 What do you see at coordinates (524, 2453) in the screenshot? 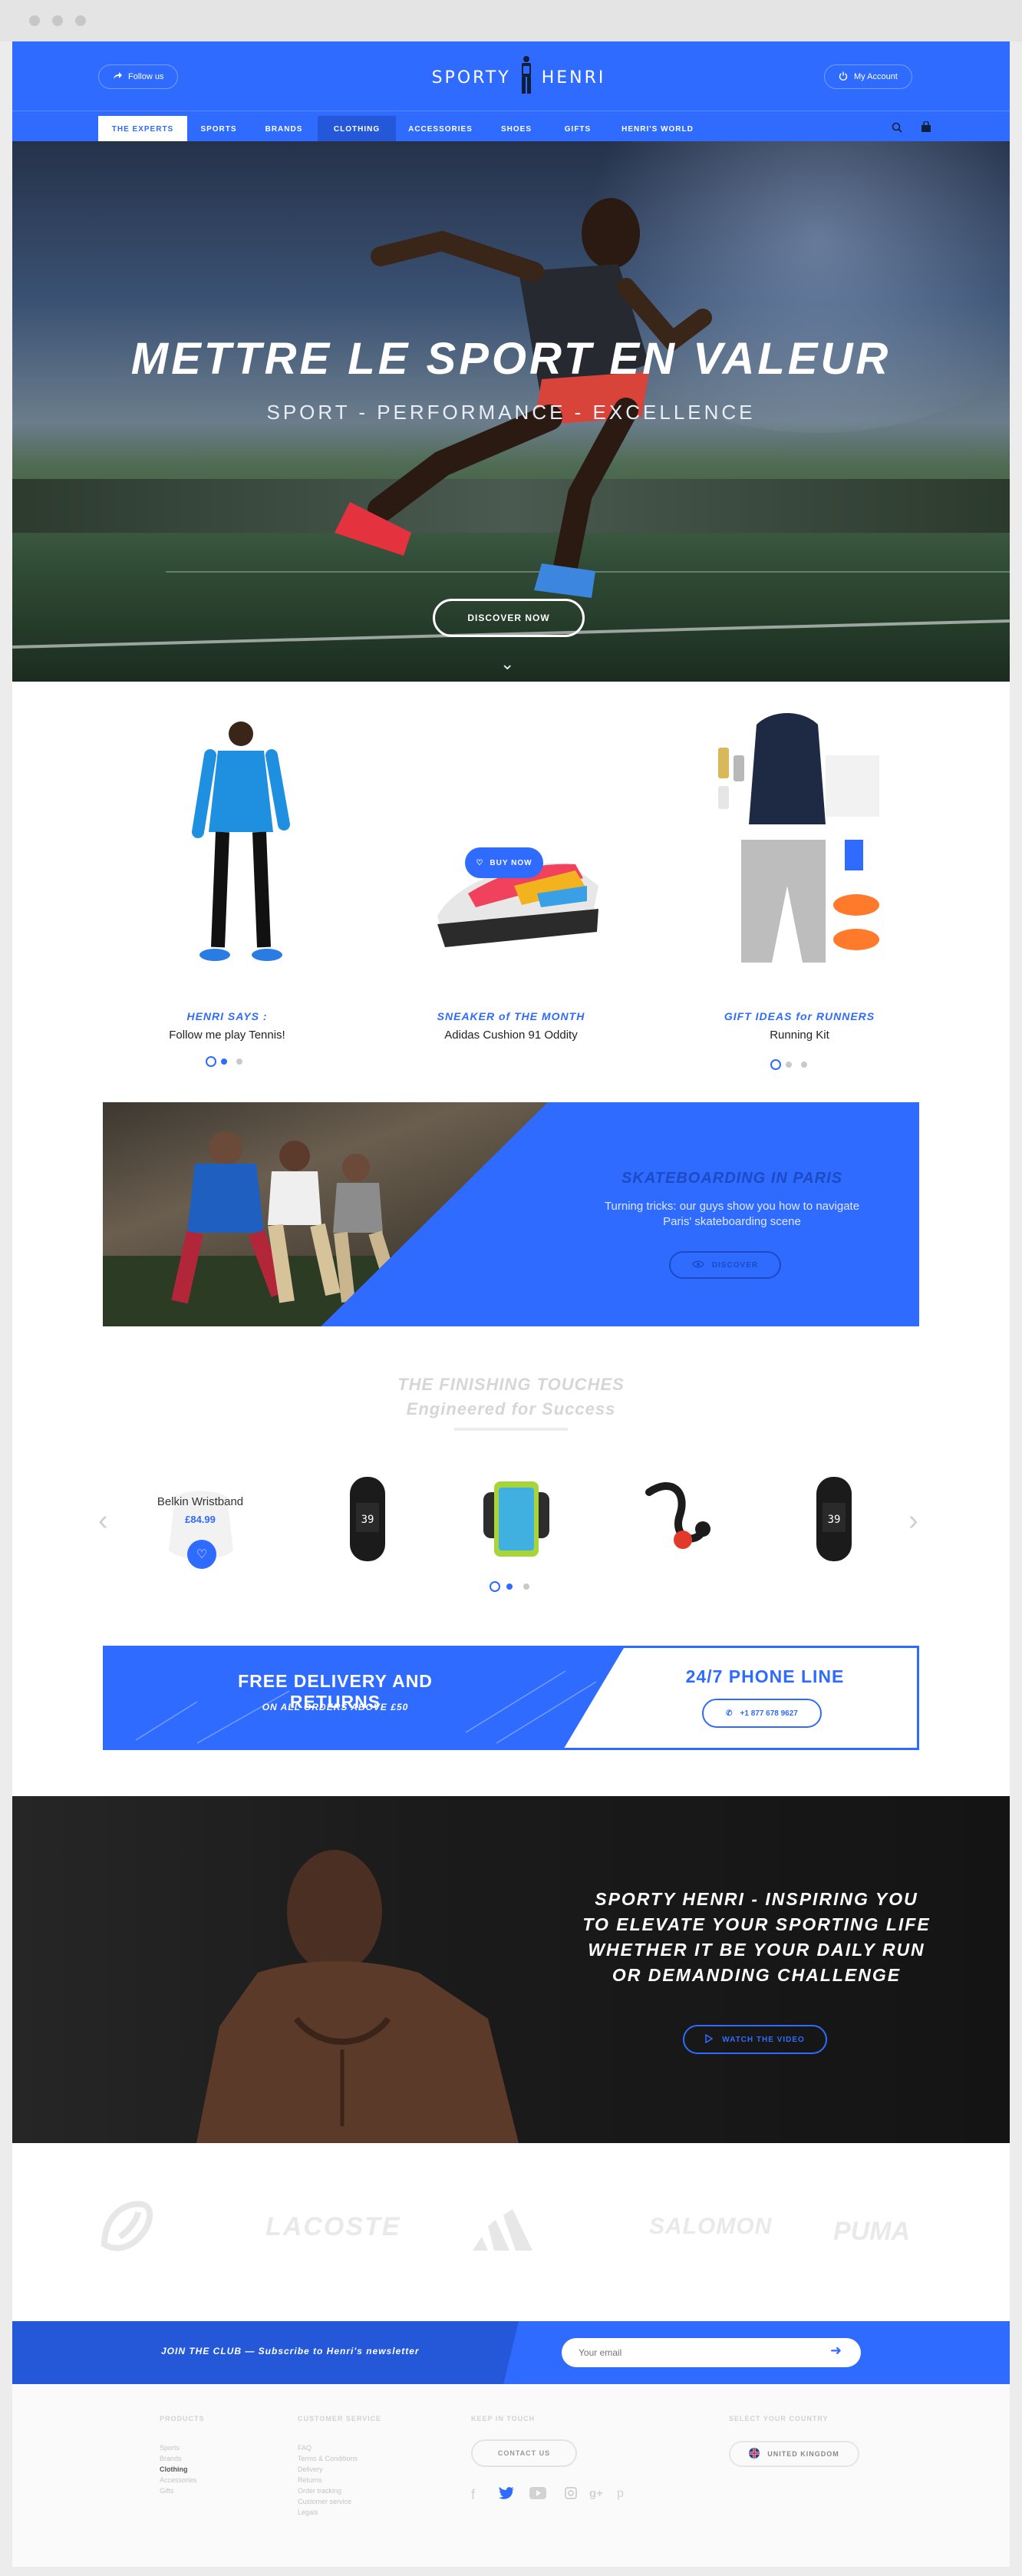
I see `contact-us-button: CONTACT US` at bounding box center [524, 2453].